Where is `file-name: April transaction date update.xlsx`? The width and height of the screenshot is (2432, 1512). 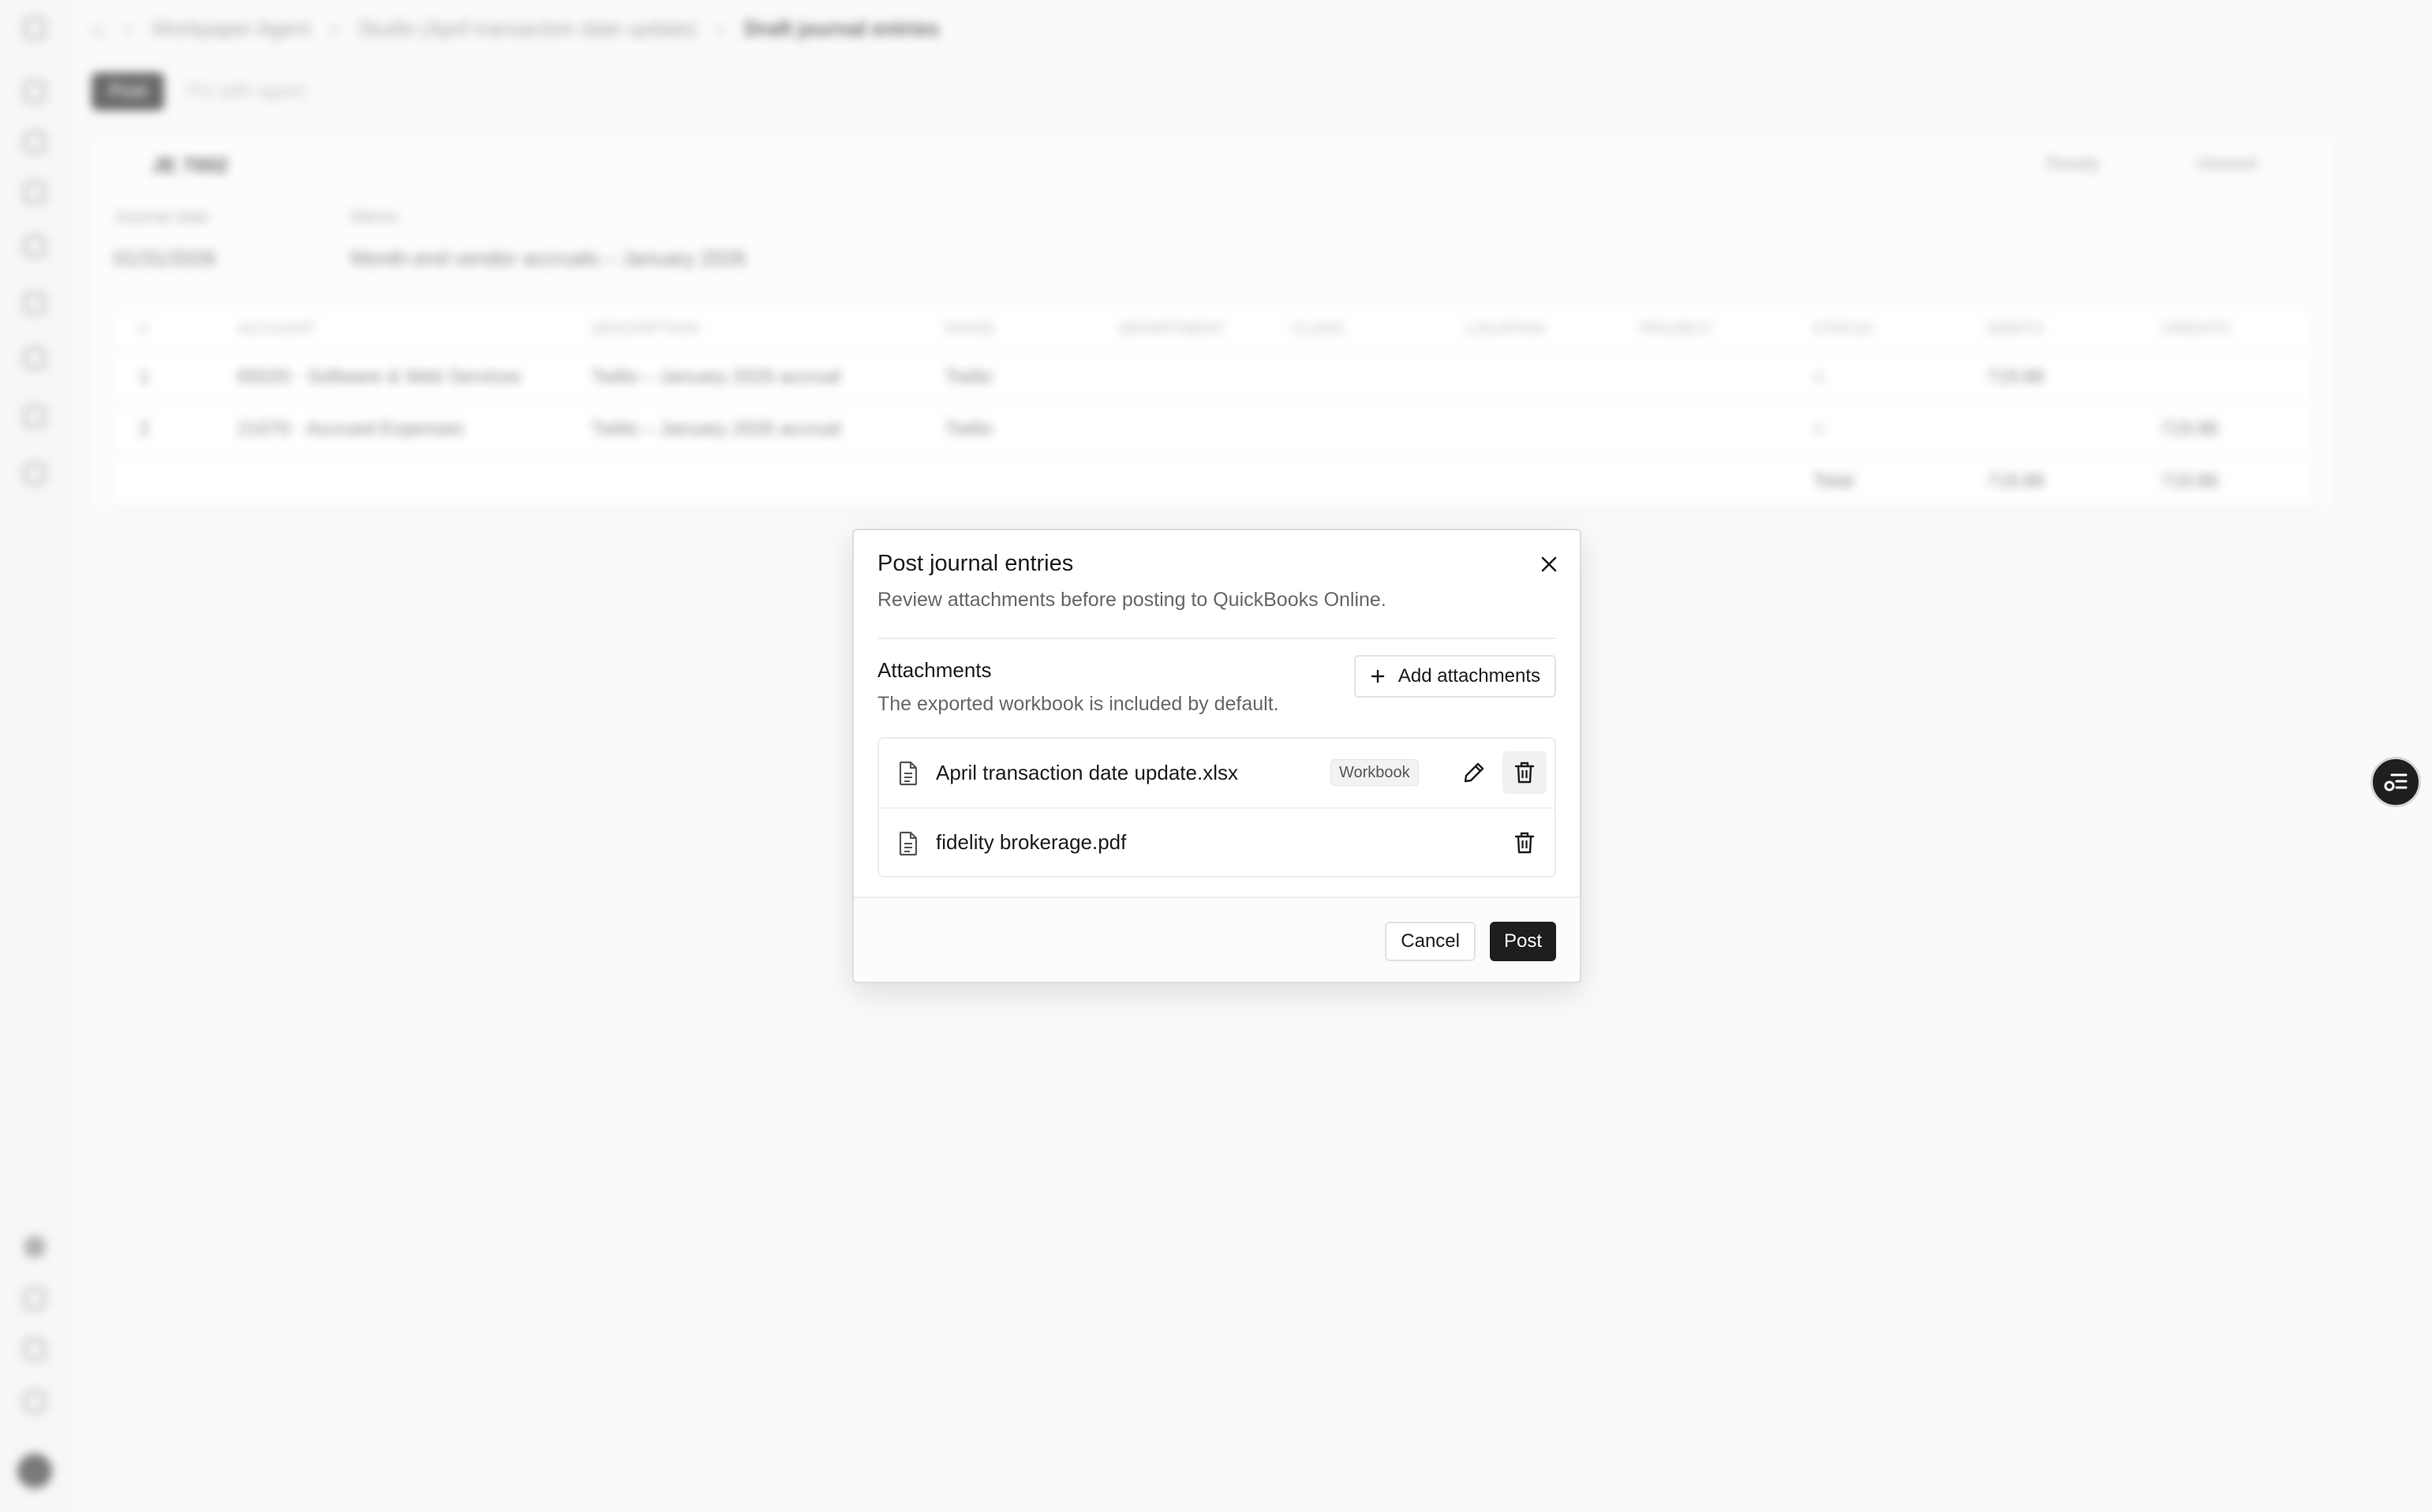
file-name: April transaction date update.xlsx is located at coordinates (1087, 772).